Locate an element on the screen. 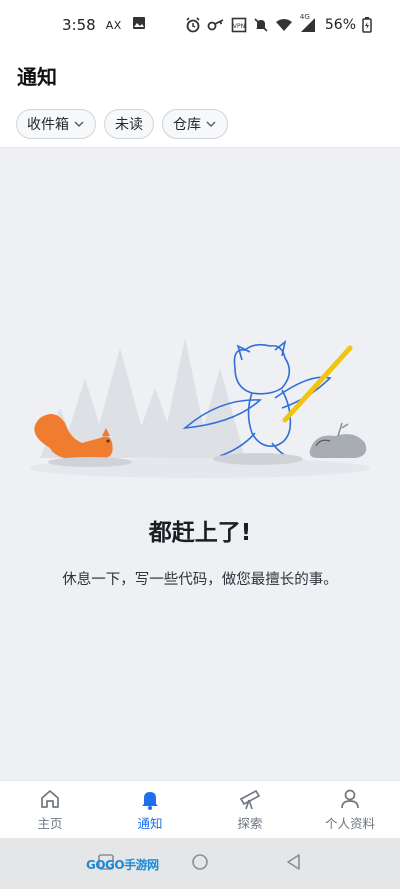  status-time: 3:58 is located at coordinates (79, 25).